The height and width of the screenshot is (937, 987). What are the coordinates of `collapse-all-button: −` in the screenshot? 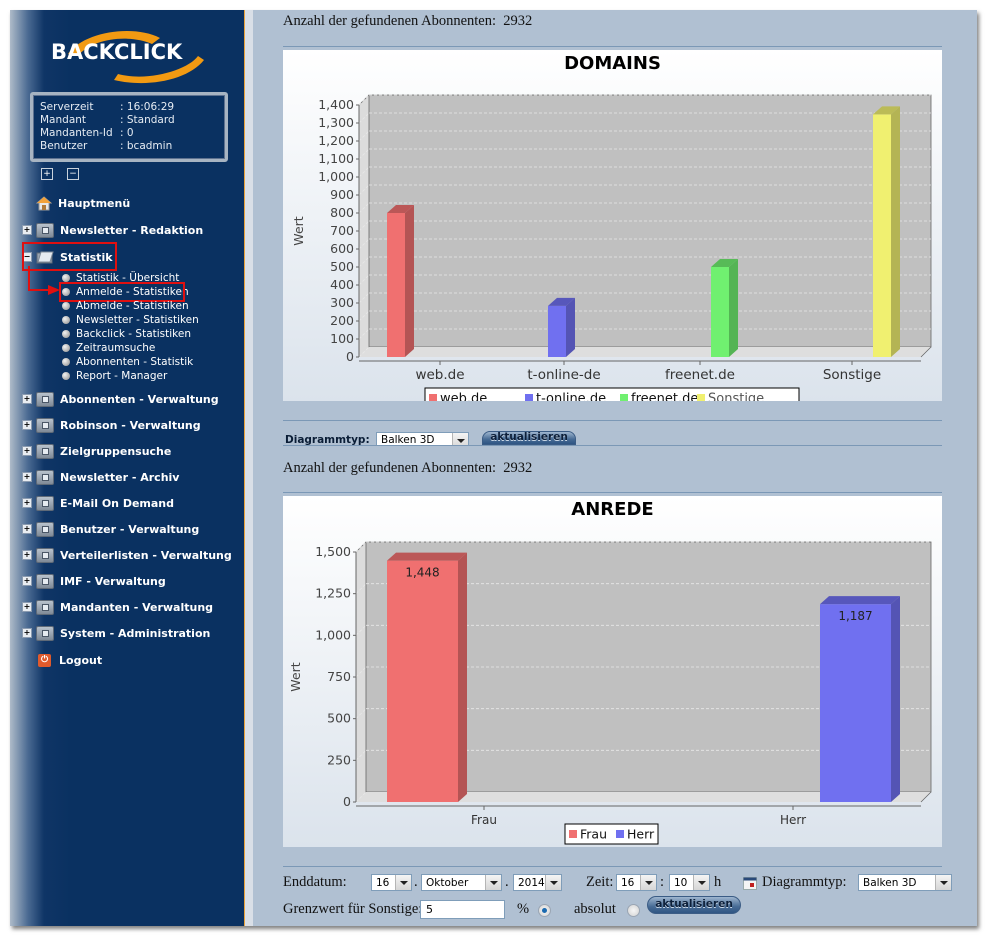 It's located at (73, 174).